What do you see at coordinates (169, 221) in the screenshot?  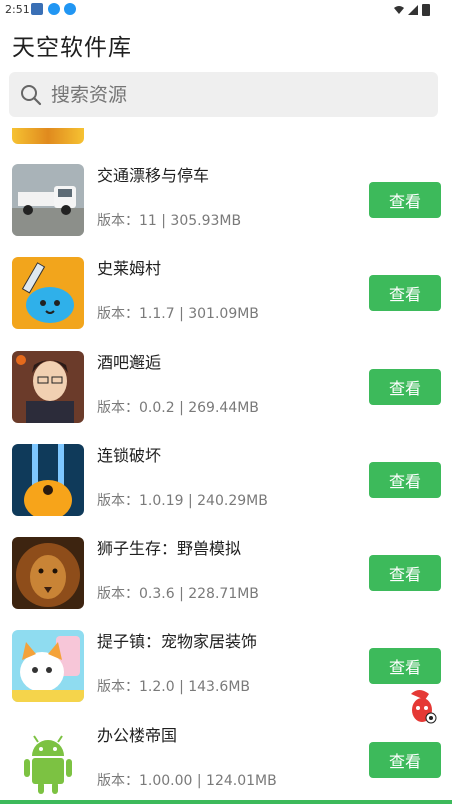 I see `app-meta: 版本：11 | 305.93MB` at bounding box center [169, 221].